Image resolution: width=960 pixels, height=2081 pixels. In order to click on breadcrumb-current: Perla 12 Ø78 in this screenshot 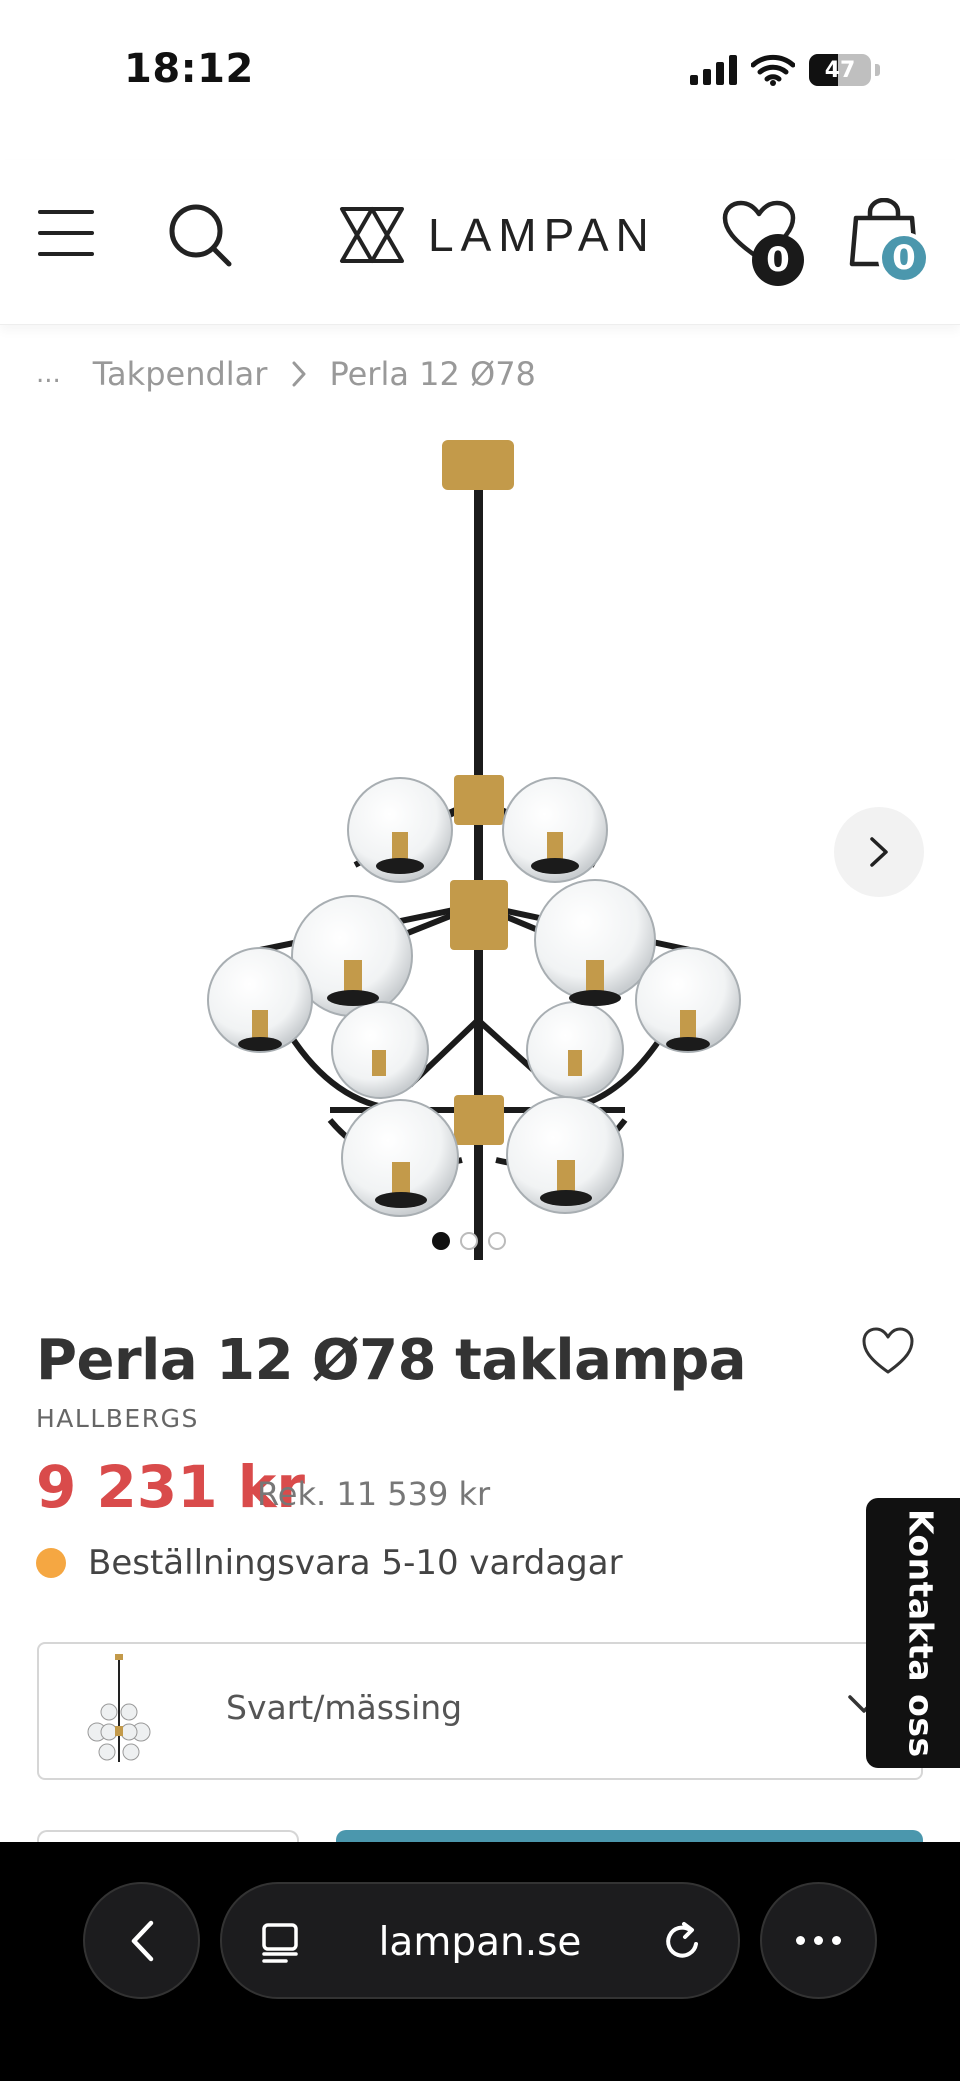, I will do `click(432, 374)`.